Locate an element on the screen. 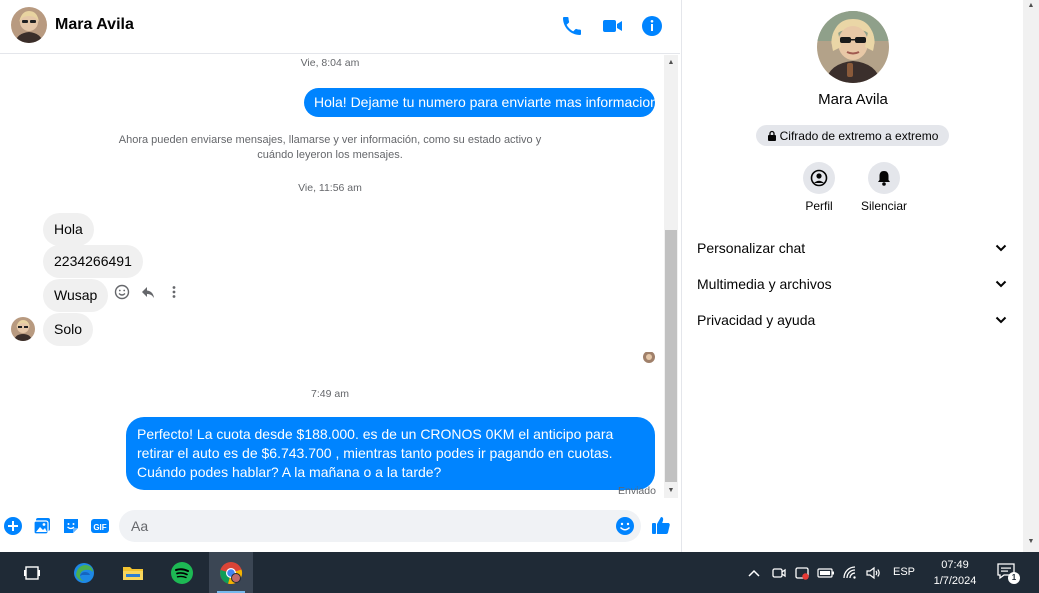 This screenshot has width=1039, height=593. file-explorer-button is located at coordinates (133, 572).